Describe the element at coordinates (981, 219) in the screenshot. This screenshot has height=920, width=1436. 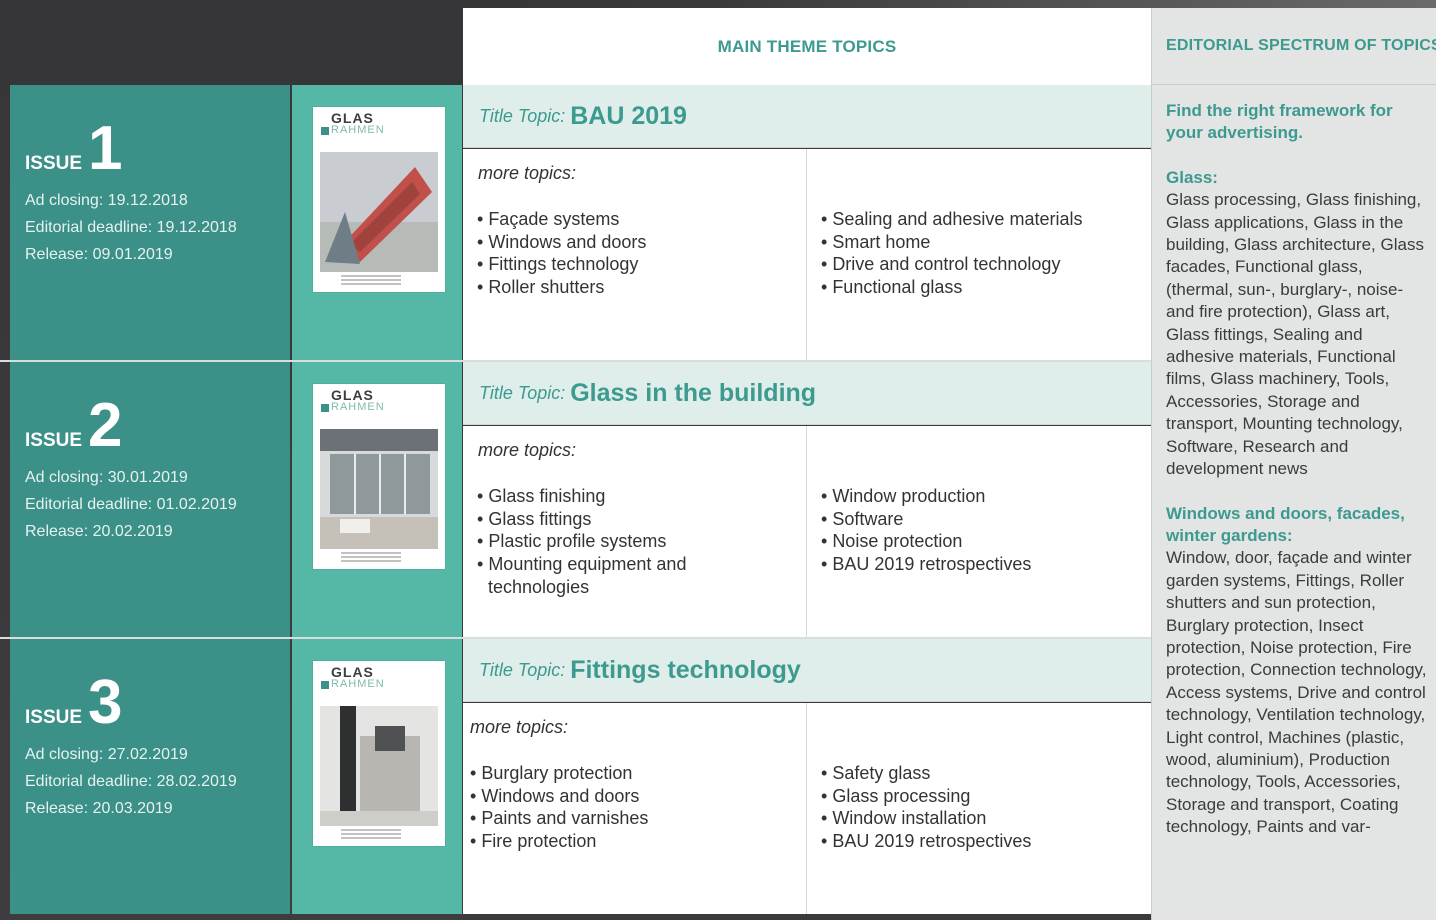
I see `list-item: Sealing and adhesive materials` at that location.